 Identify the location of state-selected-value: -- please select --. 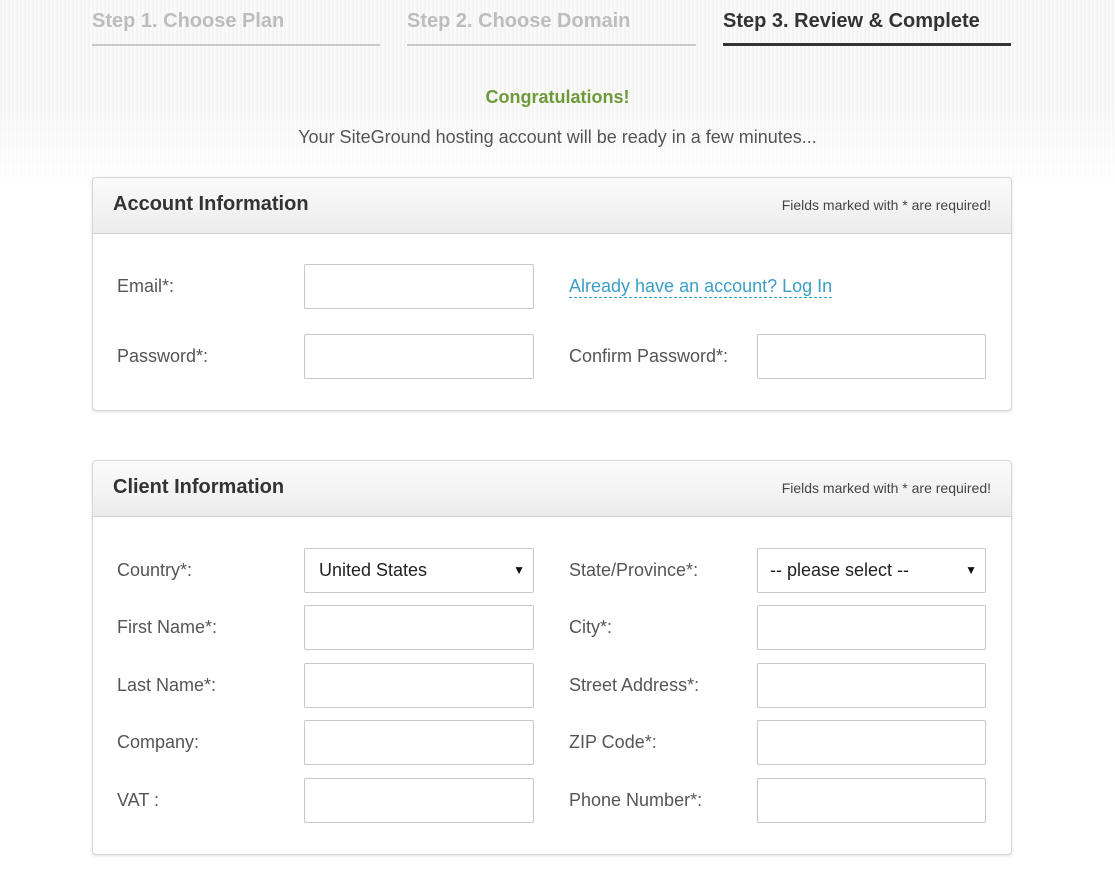
(840, 570).